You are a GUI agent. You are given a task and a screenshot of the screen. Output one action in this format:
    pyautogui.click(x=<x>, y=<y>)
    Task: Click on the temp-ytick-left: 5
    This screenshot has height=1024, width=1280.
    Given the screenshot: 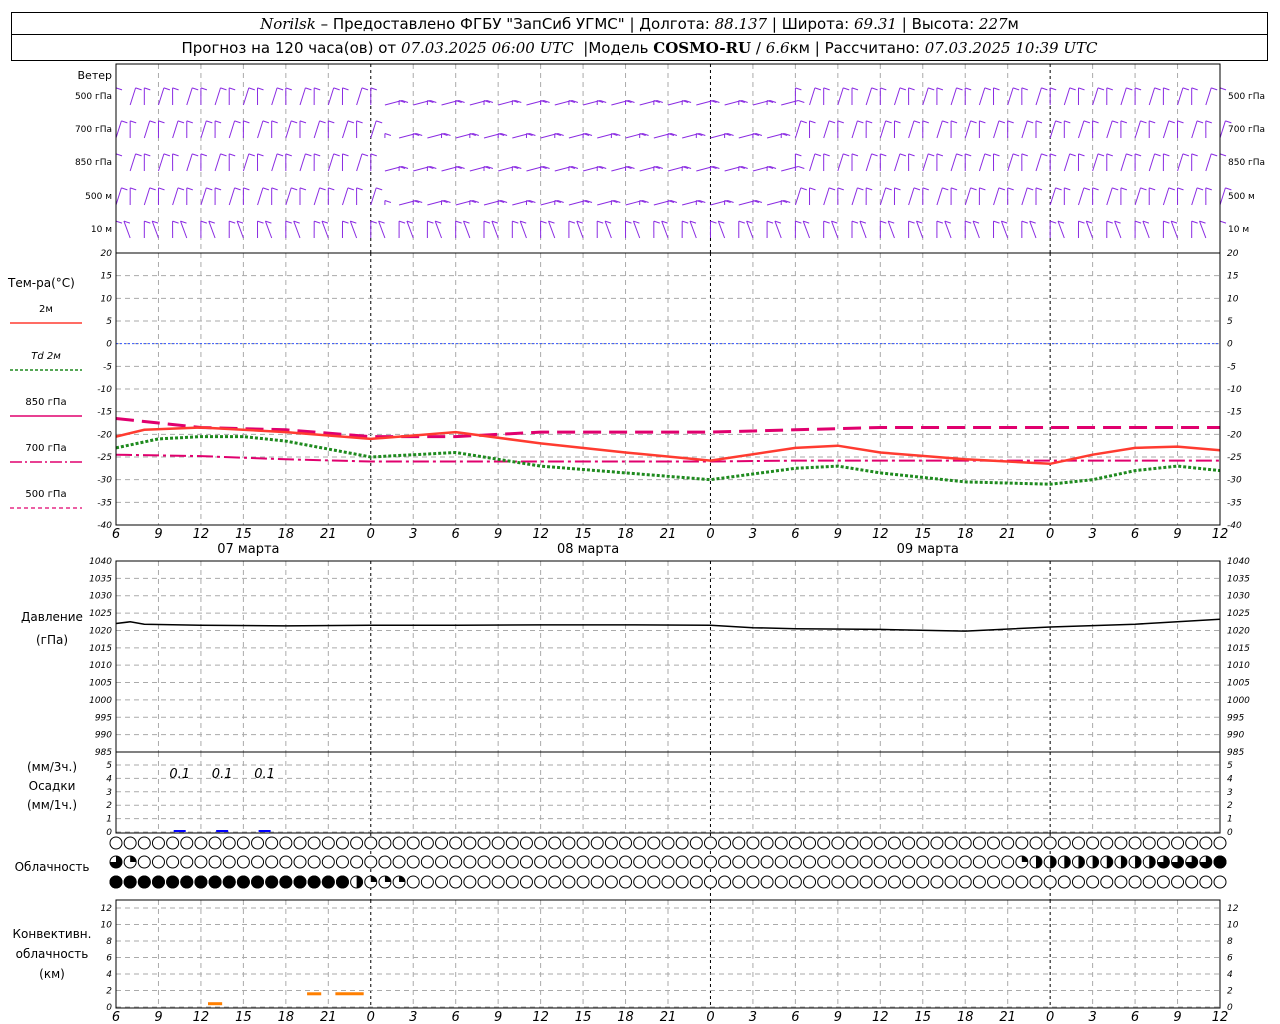 What is the action you would take?
    pyautogui.click(x=109, y=322)
    